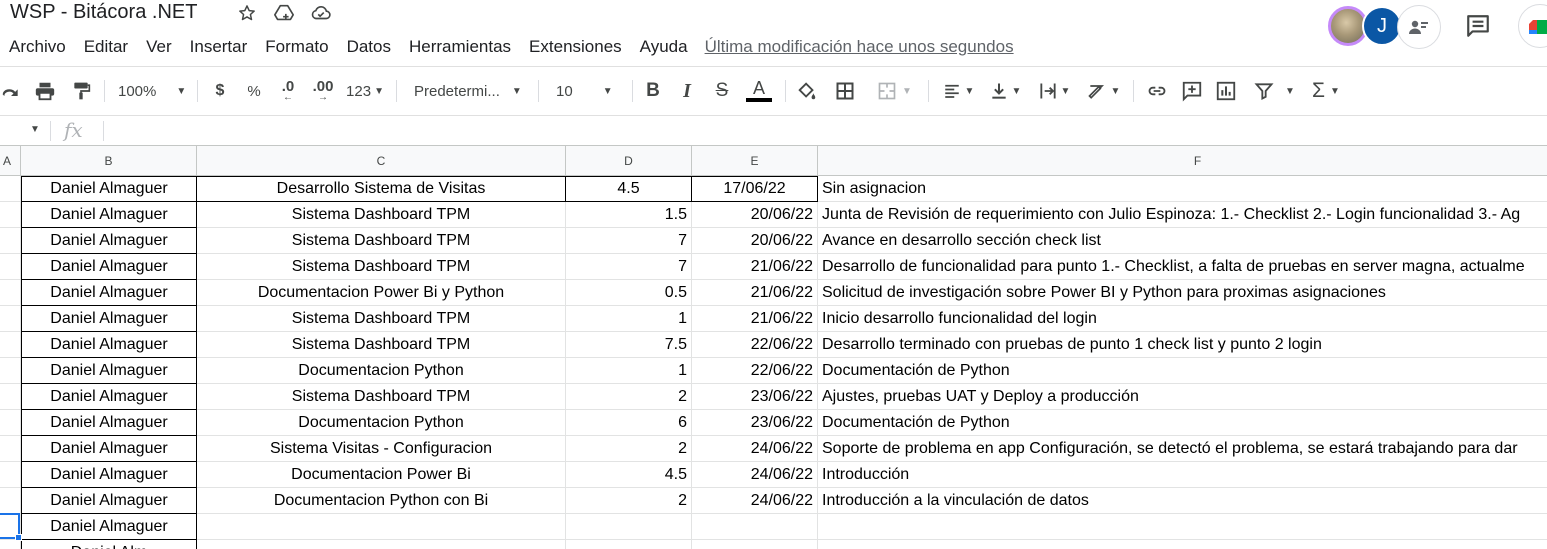 This screenshot has height=549, width=1547. What do you see at coordinates (381, 475) in the screenshot?
I see `cell-project: Documentacion Power Bi` at bounding box center [381, 475].